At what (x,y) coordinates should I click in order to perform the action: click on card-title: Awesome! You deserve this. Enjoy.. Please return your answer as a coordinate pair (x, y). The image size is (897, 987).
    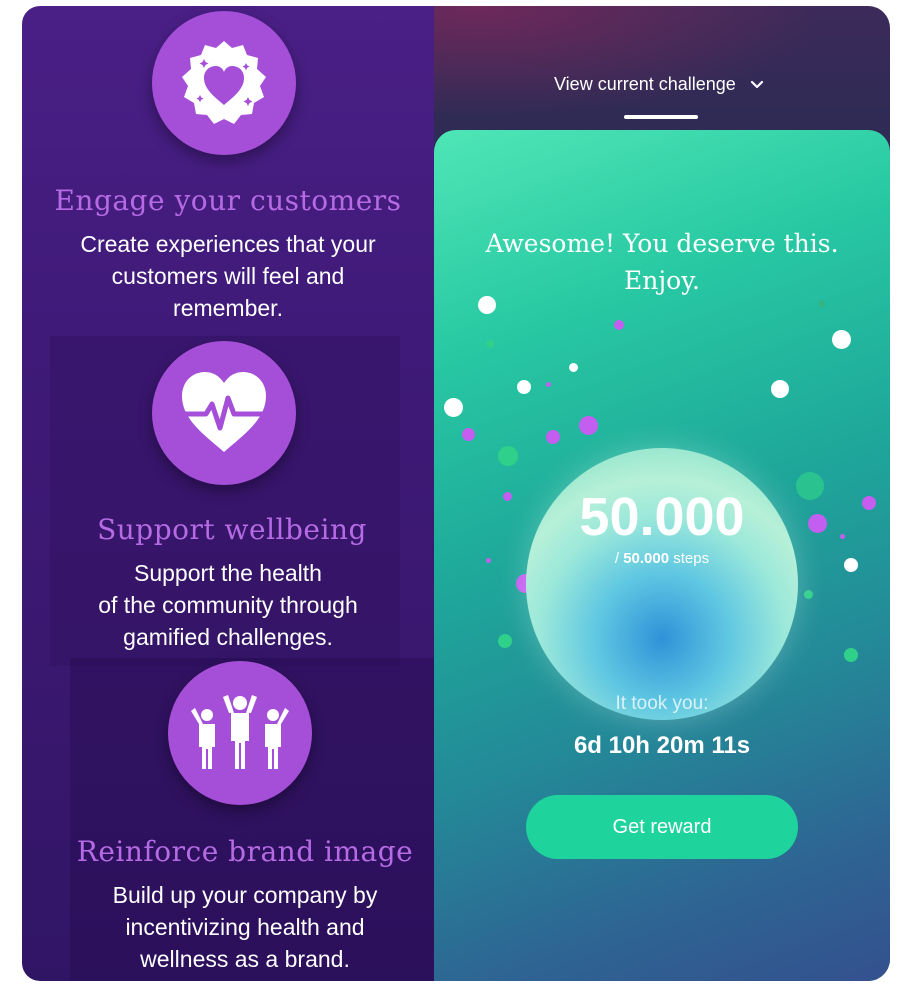
    Looking at the image, I should click on (662, 262).